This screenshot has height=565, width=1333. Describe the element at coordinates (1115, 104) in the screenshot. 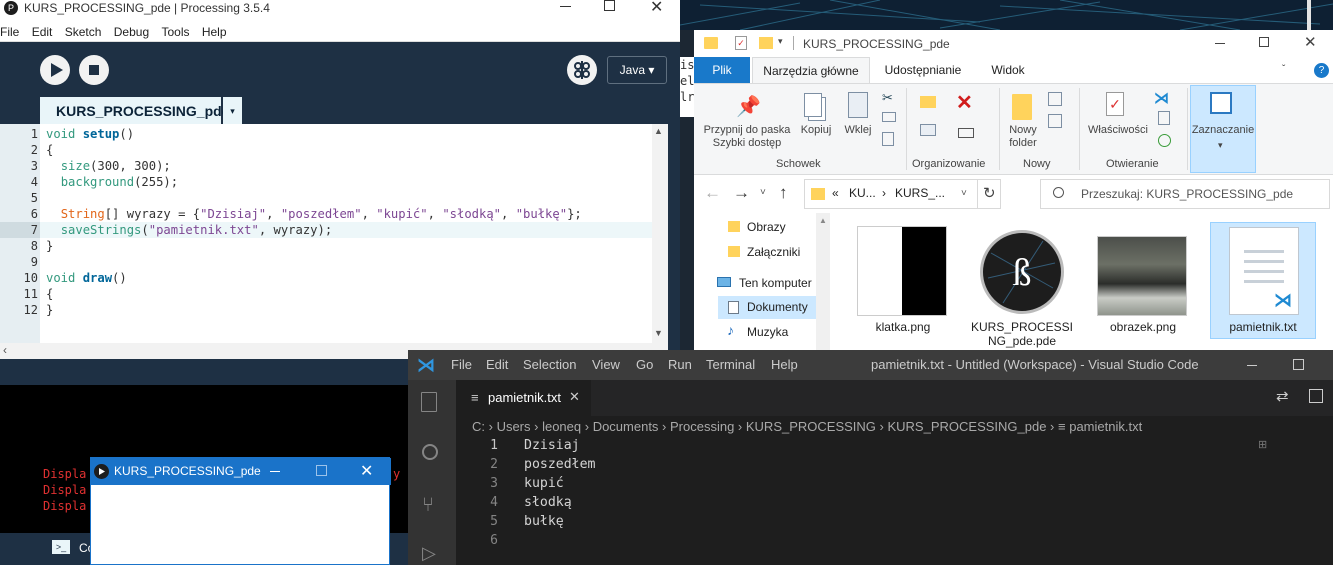

I see `properties-icon: ✓` at that location.